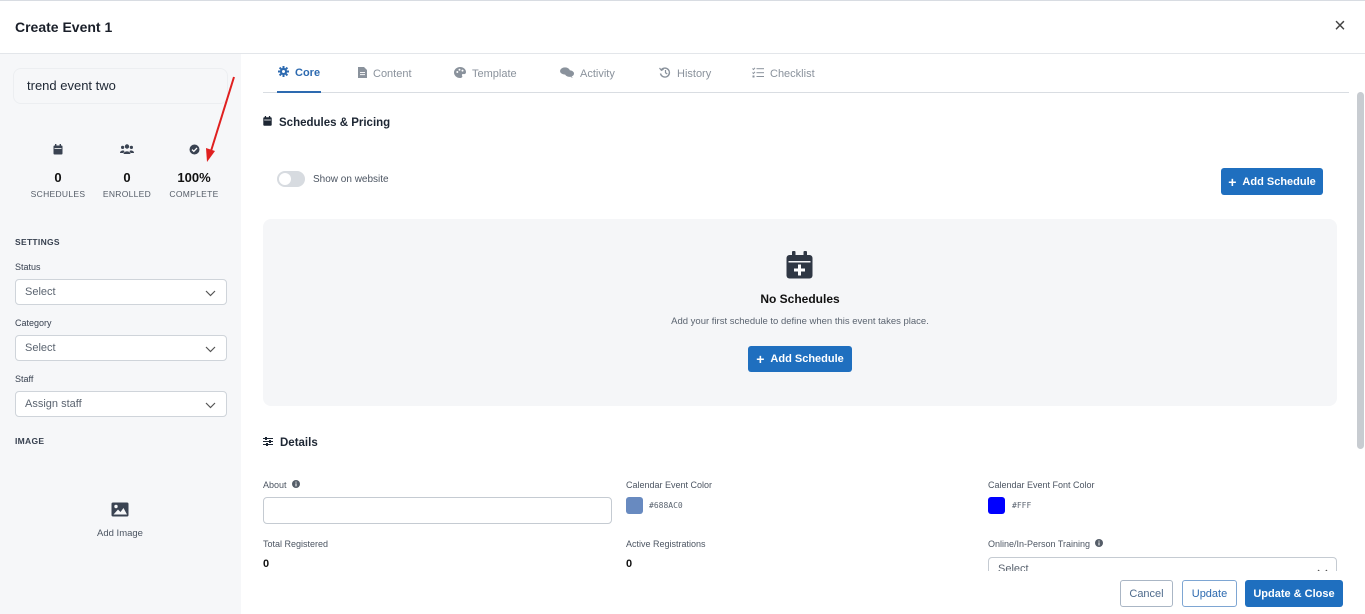  Describe the element at coordinates (121, 292) in the screenshot. I see `status-select: Select` at that location.